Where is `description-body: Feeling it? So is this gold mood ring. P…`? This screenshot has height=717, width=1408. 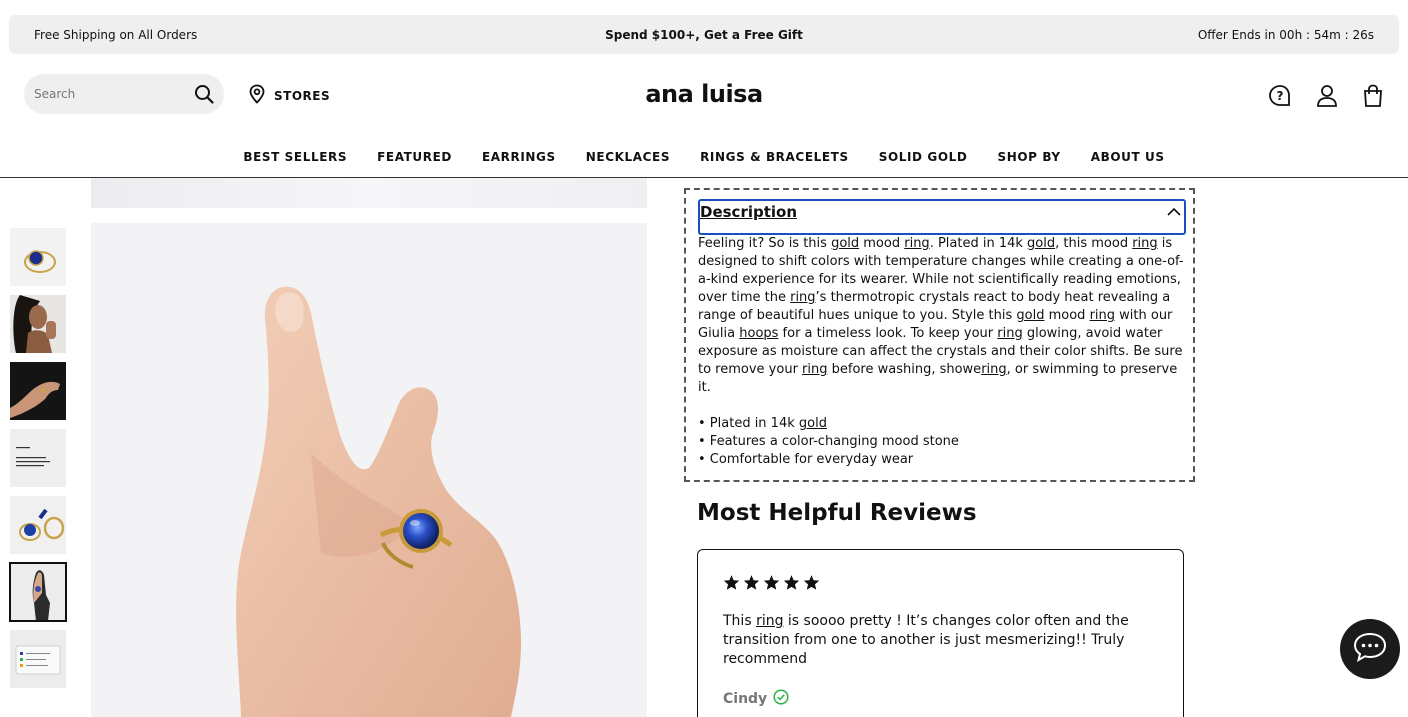
description-body: Feeling it? So is this gold mood ring. P… is located at coordinates (944, 352).